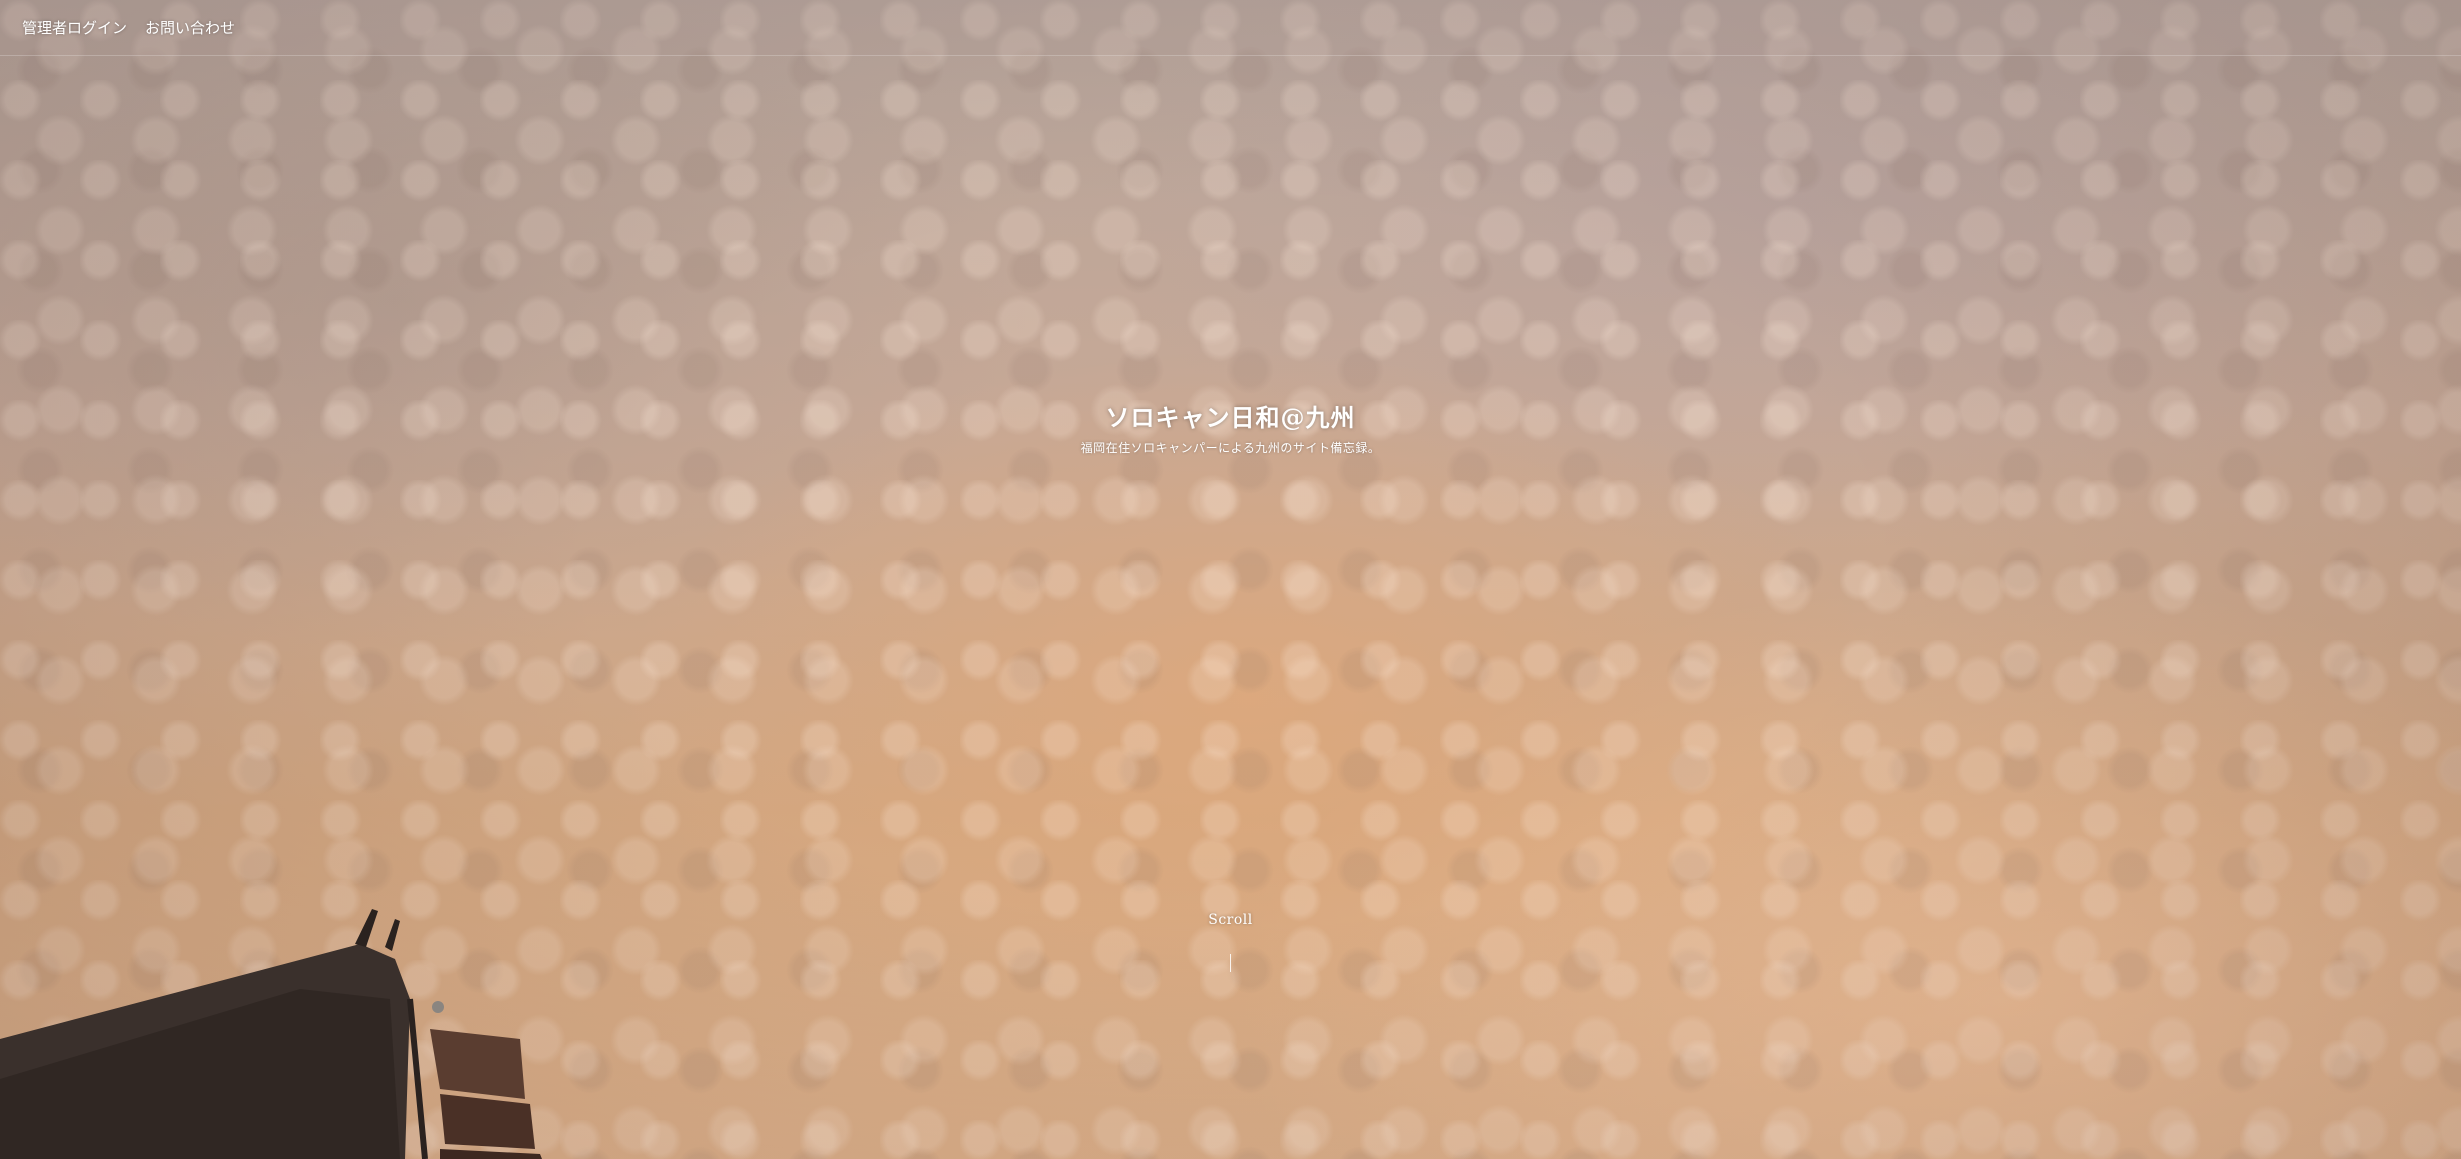 The image size is (2461, 1159). Describe the element at coordinates (1230, 28) in the screenshot. I see `top-navigation: 管理者ログイン お問い合わせ` at that location.